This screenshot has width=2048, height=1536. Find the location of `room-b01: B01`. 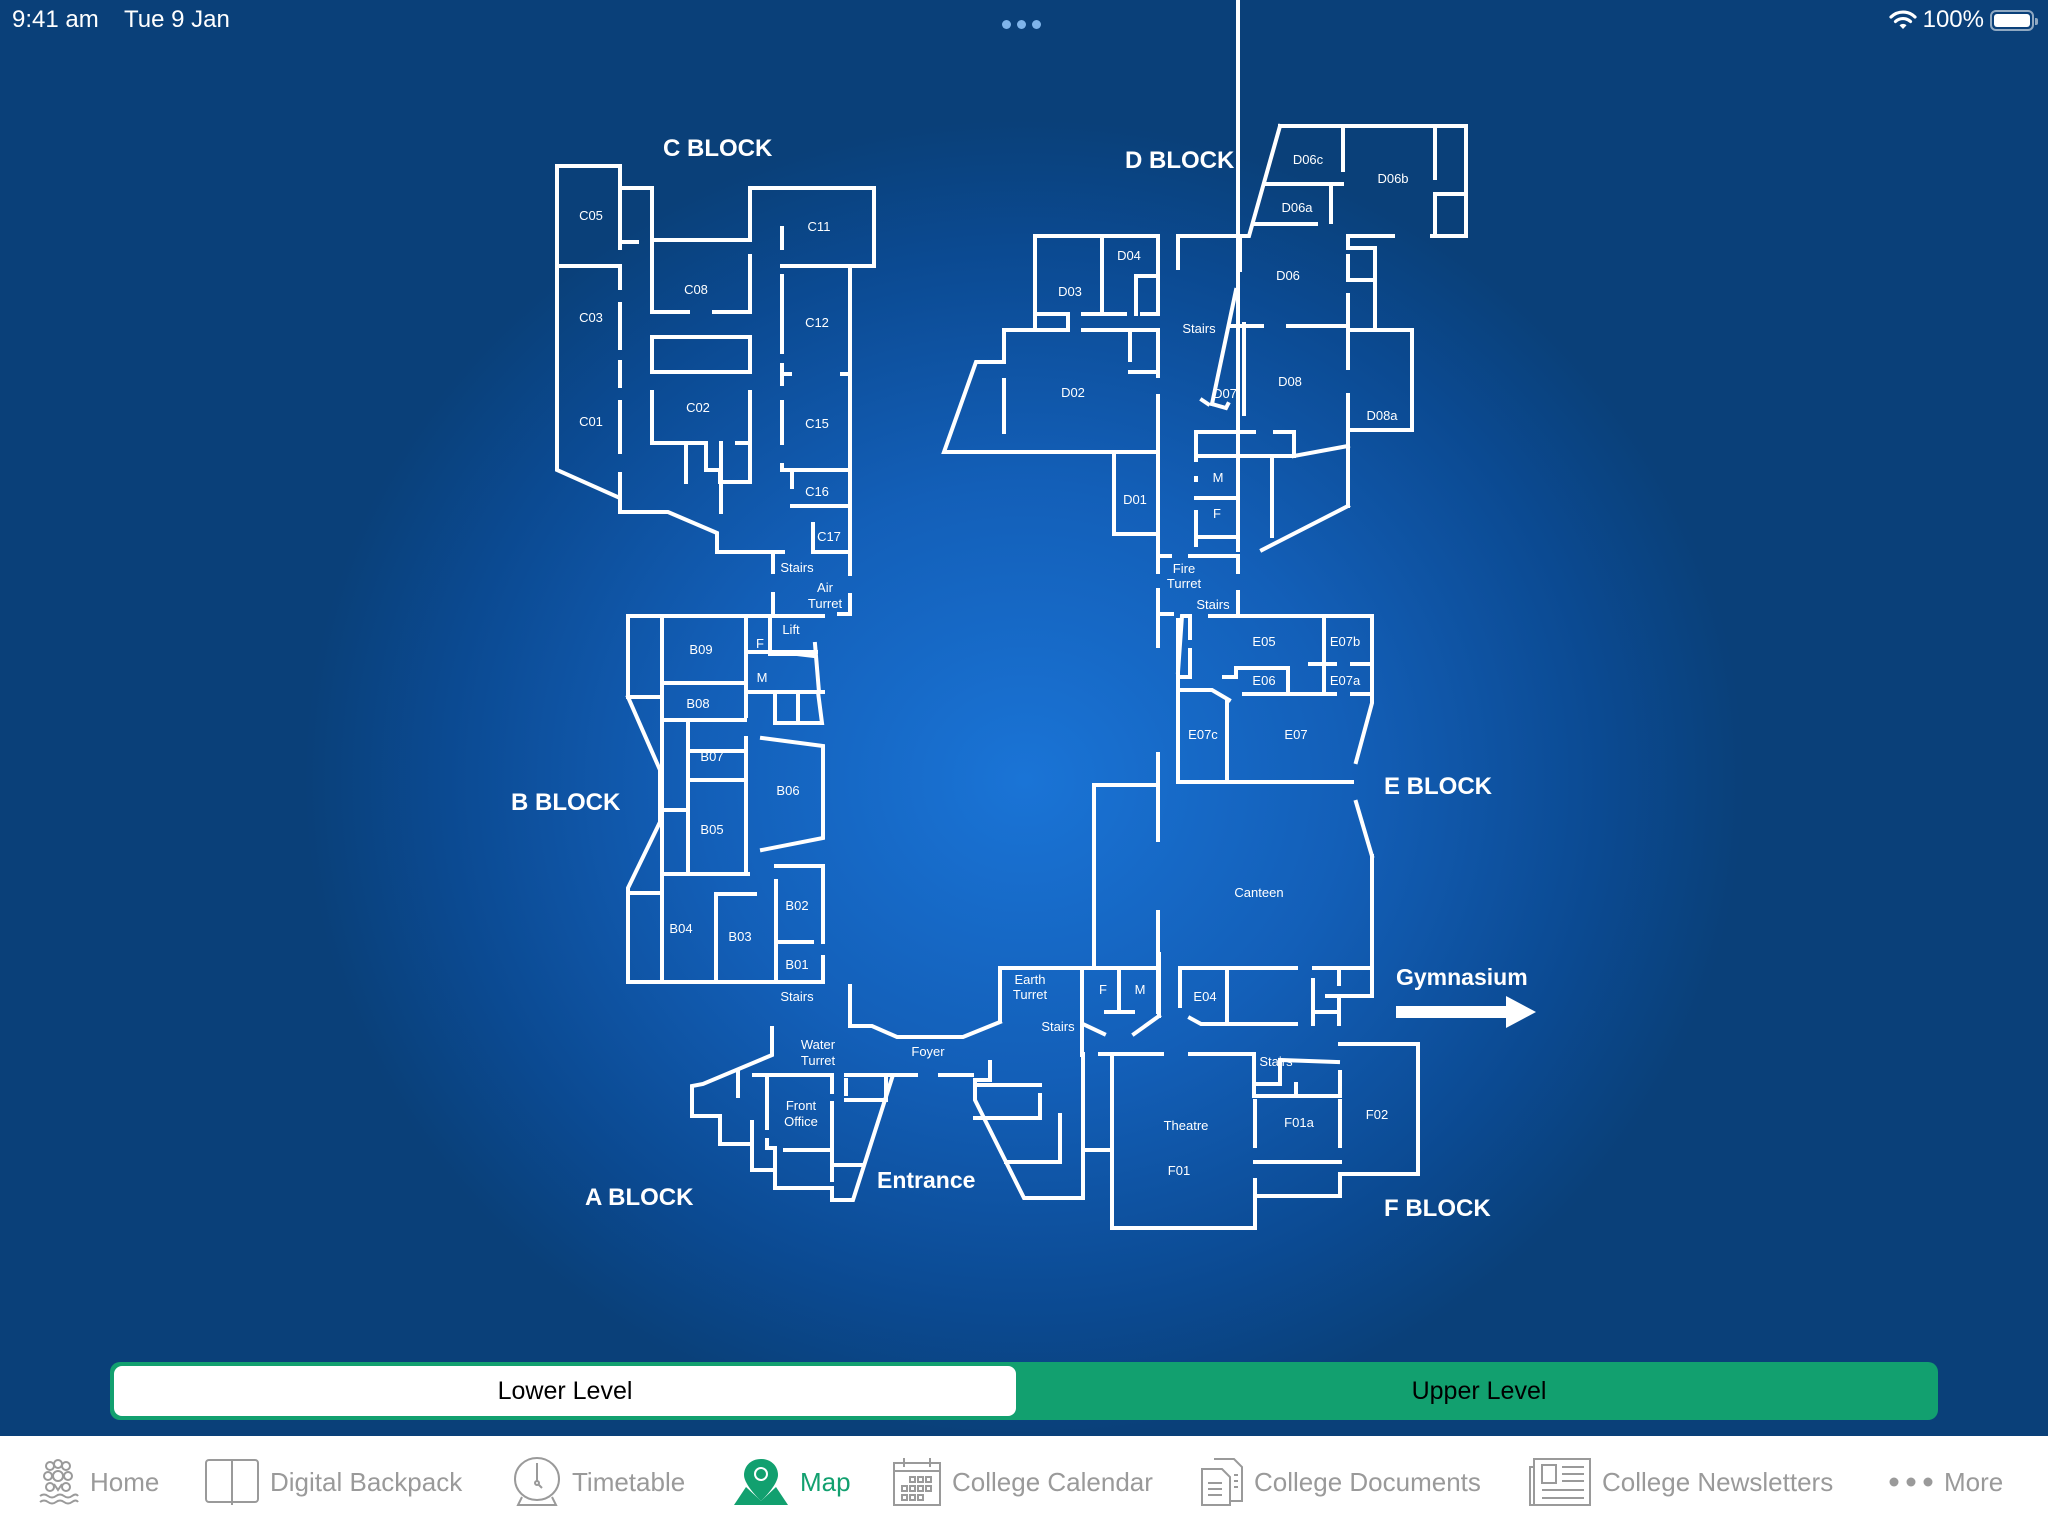

room-b01: B01 is located at coordinates (796, 964).